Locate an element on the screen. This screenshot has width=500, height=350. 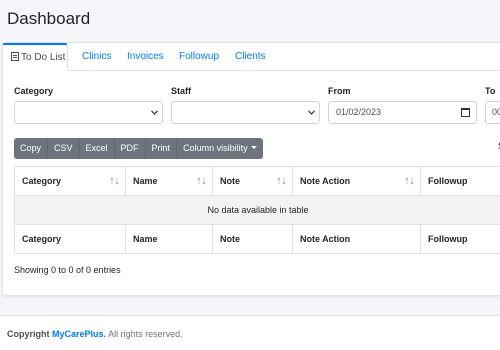
empty-table-message: No data available in table is located at coordinates (257, 210).